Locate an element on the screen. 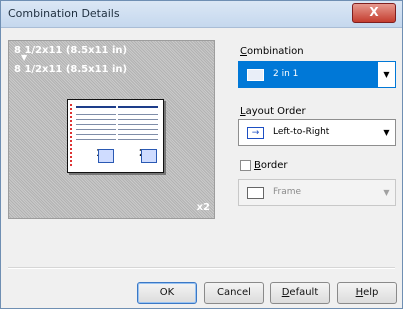 The height and width of the screenshot is (309, 403). cancel-button: Cancel is located at coordinates (234, 293).